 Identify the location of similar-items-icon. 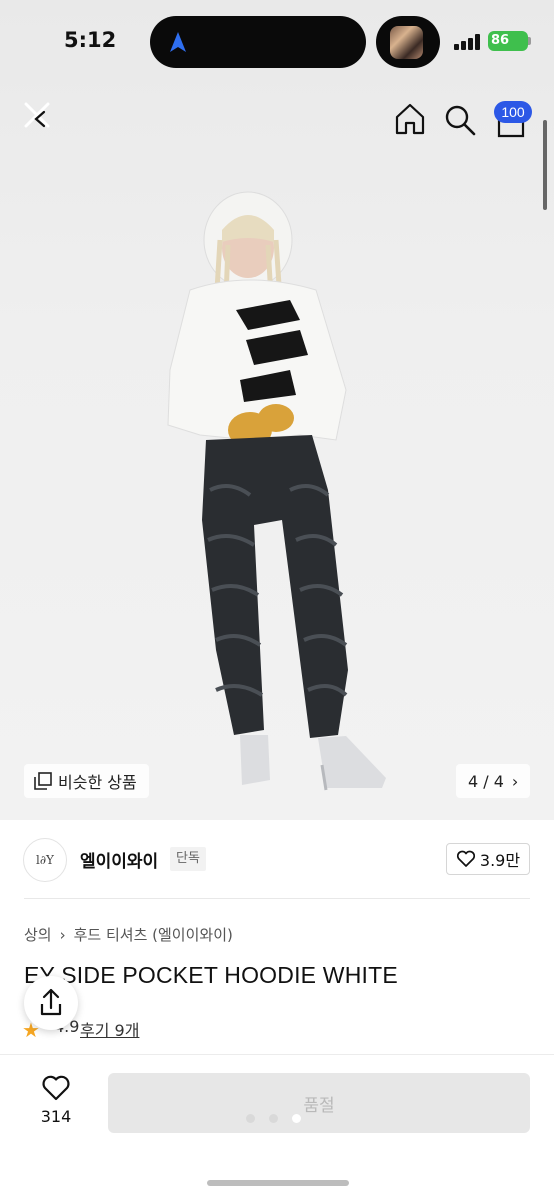
(43, 781).